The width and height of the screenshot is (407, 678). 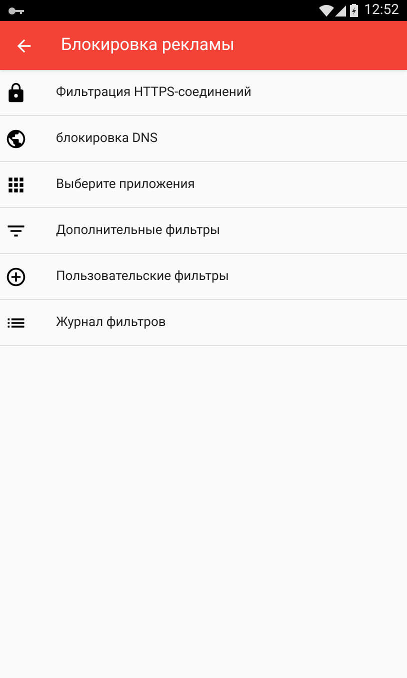 I want to click on wifi-icon, so click(x=326, y=10).